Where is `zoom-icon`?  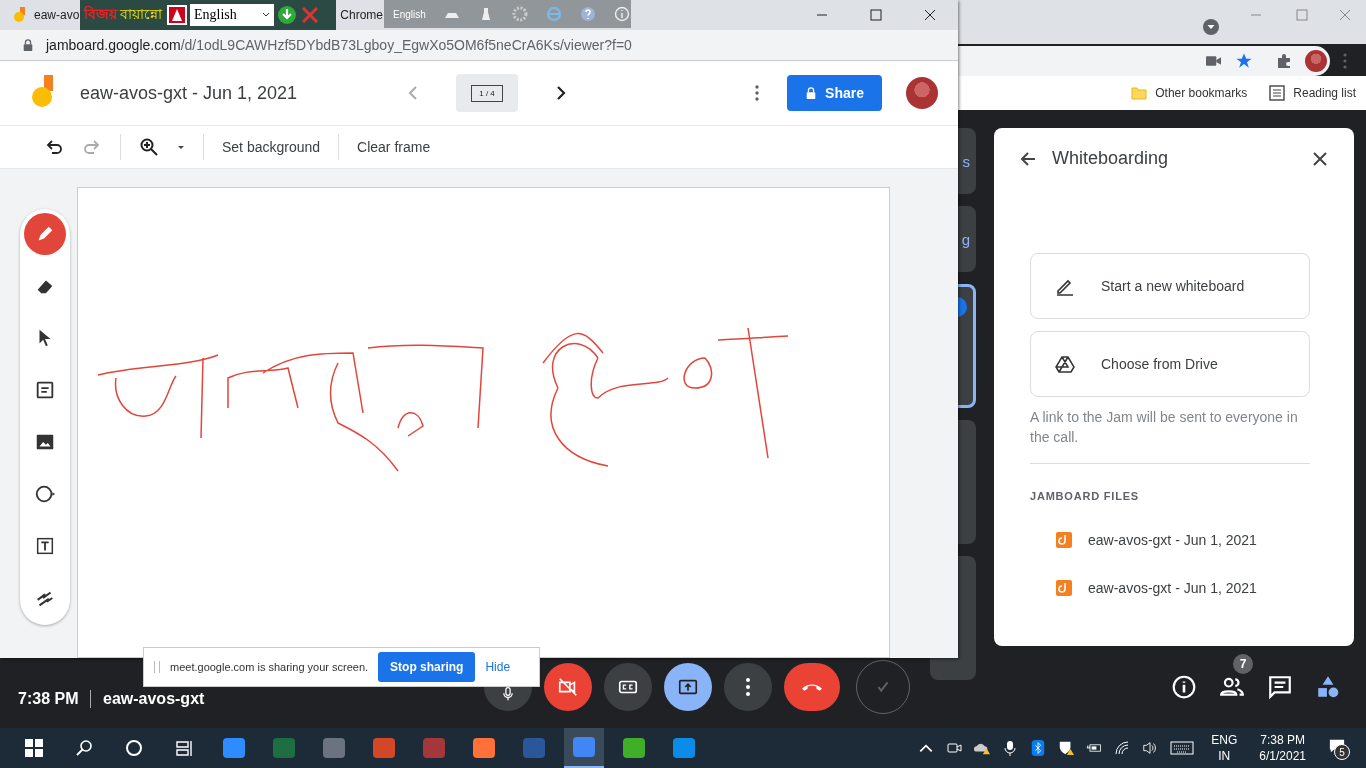 zoom-icon is located at coordinates (149, 147).